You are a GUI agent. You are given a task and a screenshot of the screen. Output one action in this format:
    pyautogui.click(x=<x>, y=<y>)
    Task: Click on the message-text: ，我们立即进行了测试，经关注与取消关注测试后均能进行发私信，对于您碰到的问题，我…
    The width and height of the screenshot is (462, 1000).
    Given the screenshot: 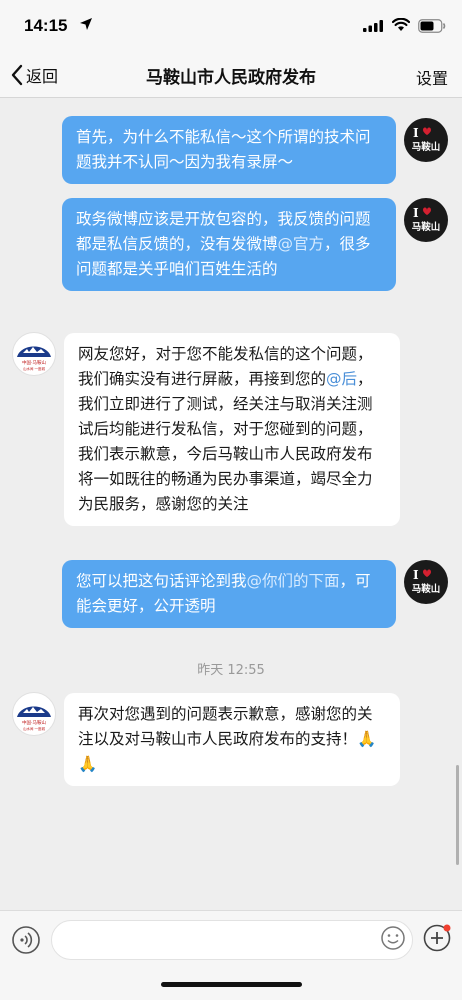 What is the action you would take?
    pyautogui.click(x=225, y=441)
    